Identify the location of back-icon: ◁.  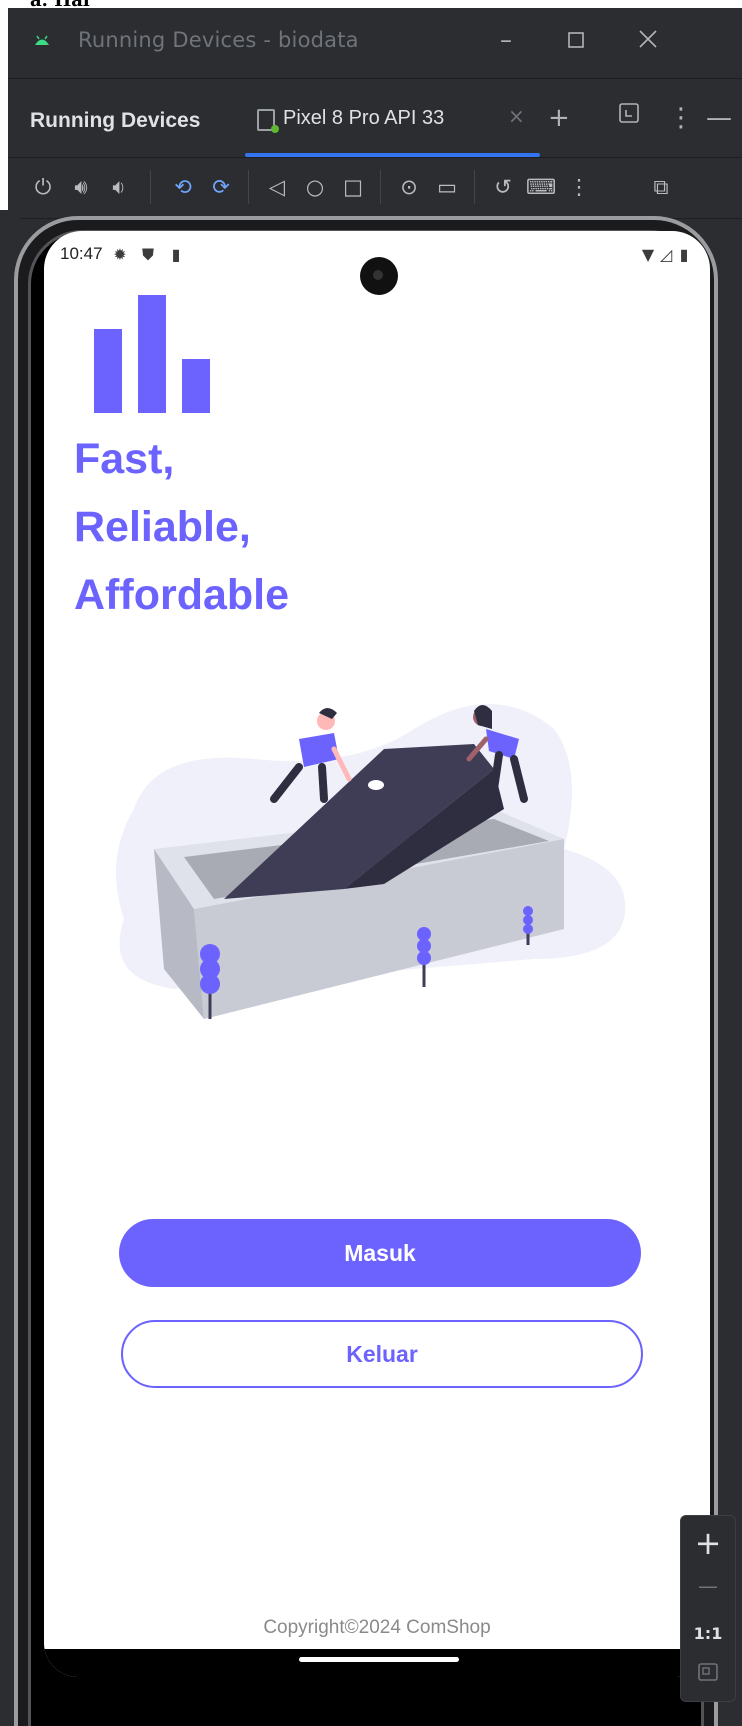
(277, 187).